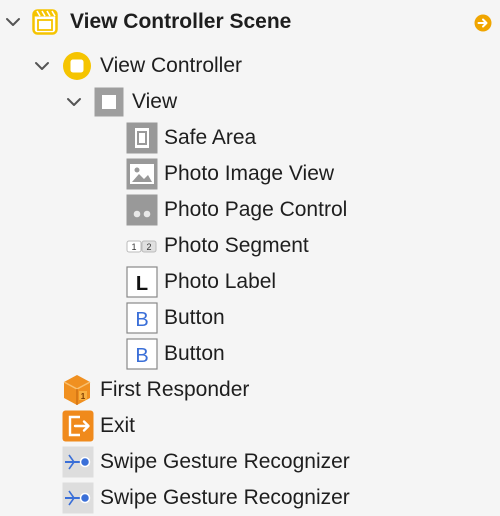 The width and height of the screenshot is (500, 516). Describe the element at coordinates (142, 138) in the screenshot. I see `safe-area-icon` at that location.